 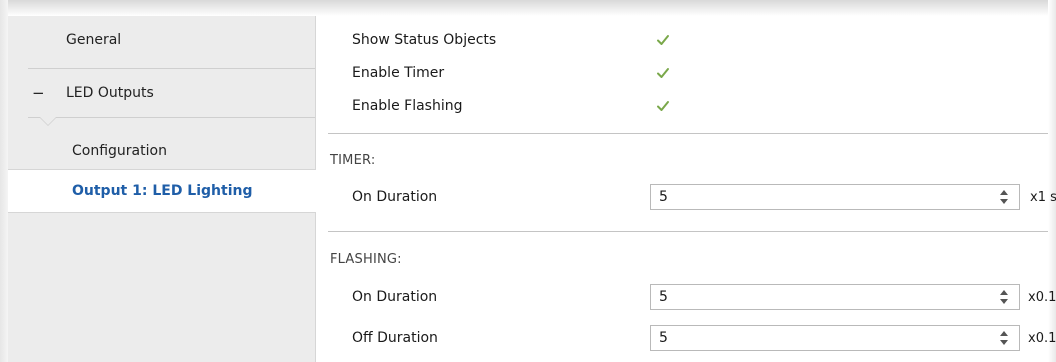 What do you see at coordinates (395, 297) in the screenshot?
I see `flashing-on-duration-label: On Duration` at bounding box center [395, 297].